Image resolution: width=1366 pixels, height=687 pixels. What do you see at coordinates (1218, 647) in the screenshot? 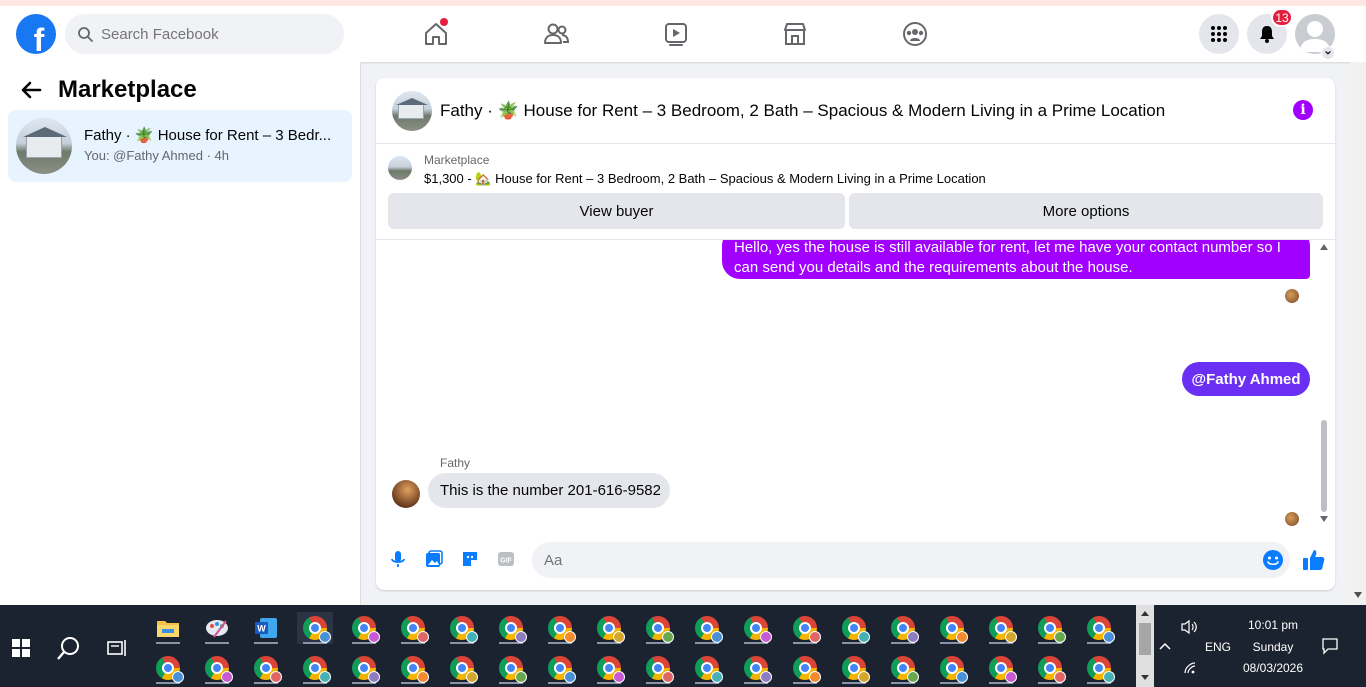
I see `language-indicator: ENG` at bounding box center [1218, 647].